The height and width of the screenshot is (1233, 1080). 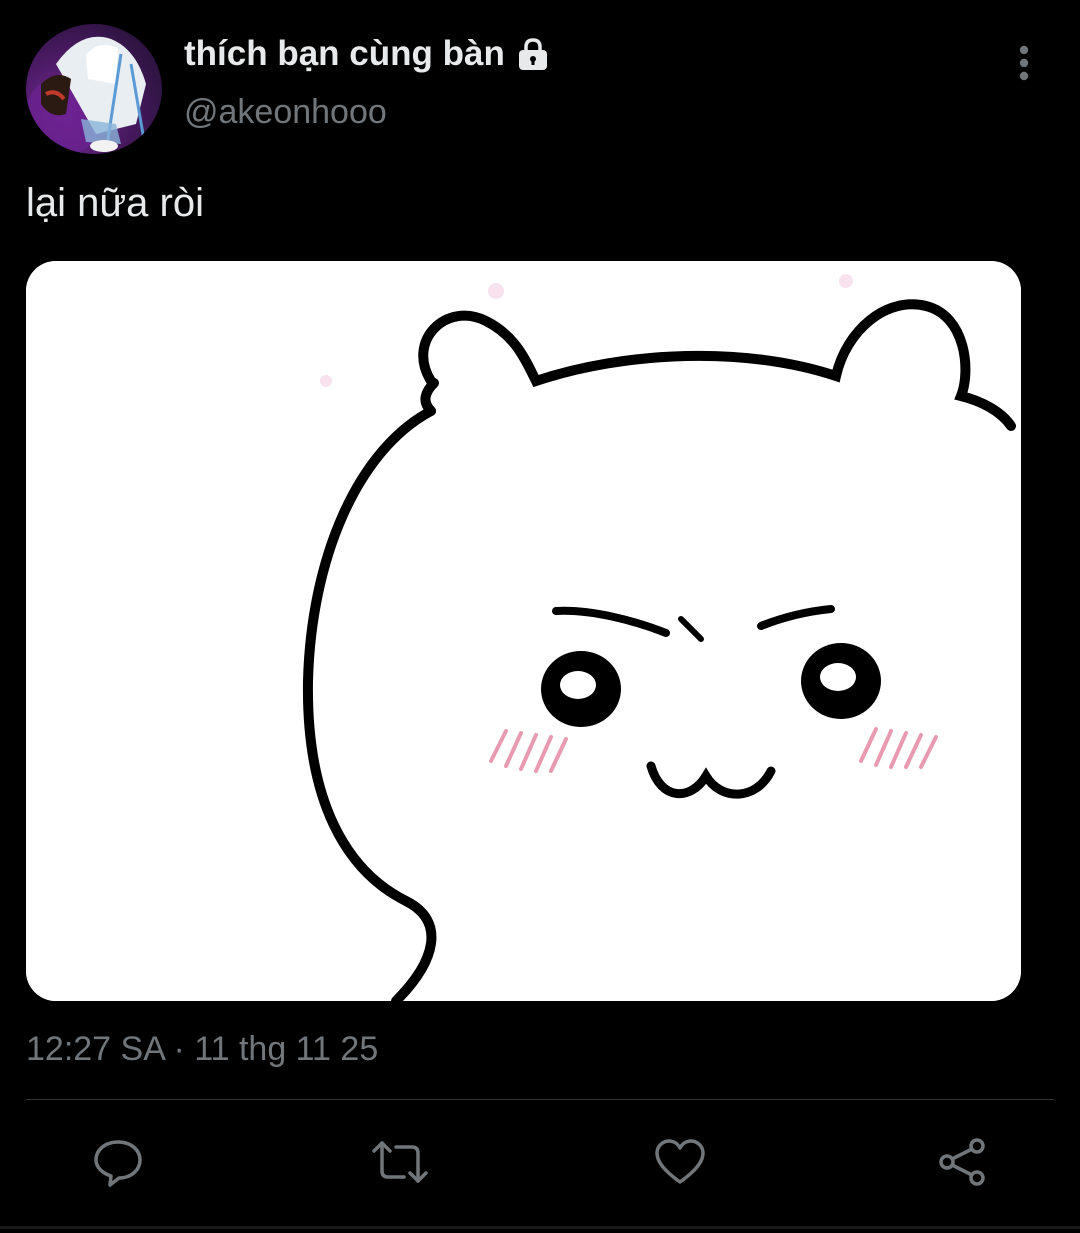 I want to click on retweet-icon, so click(x=400, y=1162).